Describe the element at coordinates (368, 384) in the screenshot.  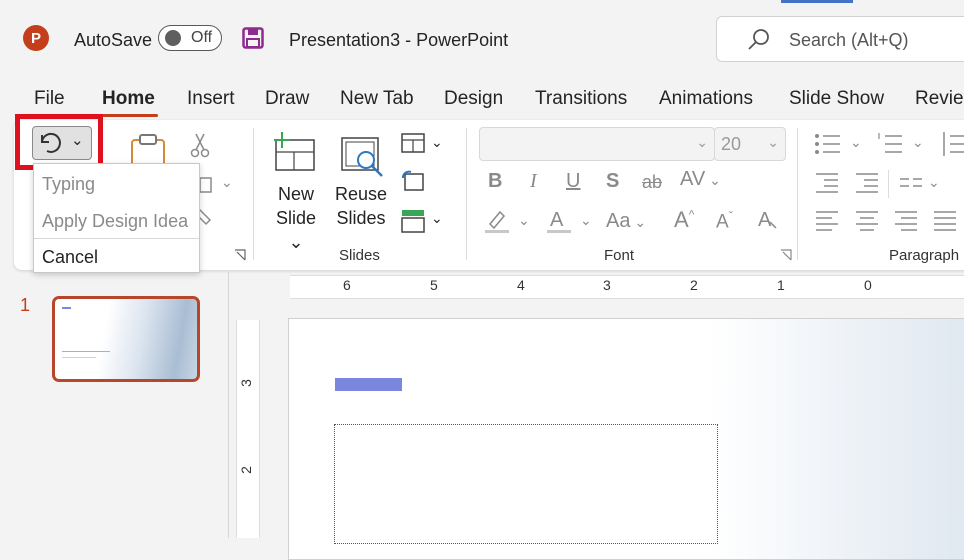
I see `title-accent-shape` at that location.